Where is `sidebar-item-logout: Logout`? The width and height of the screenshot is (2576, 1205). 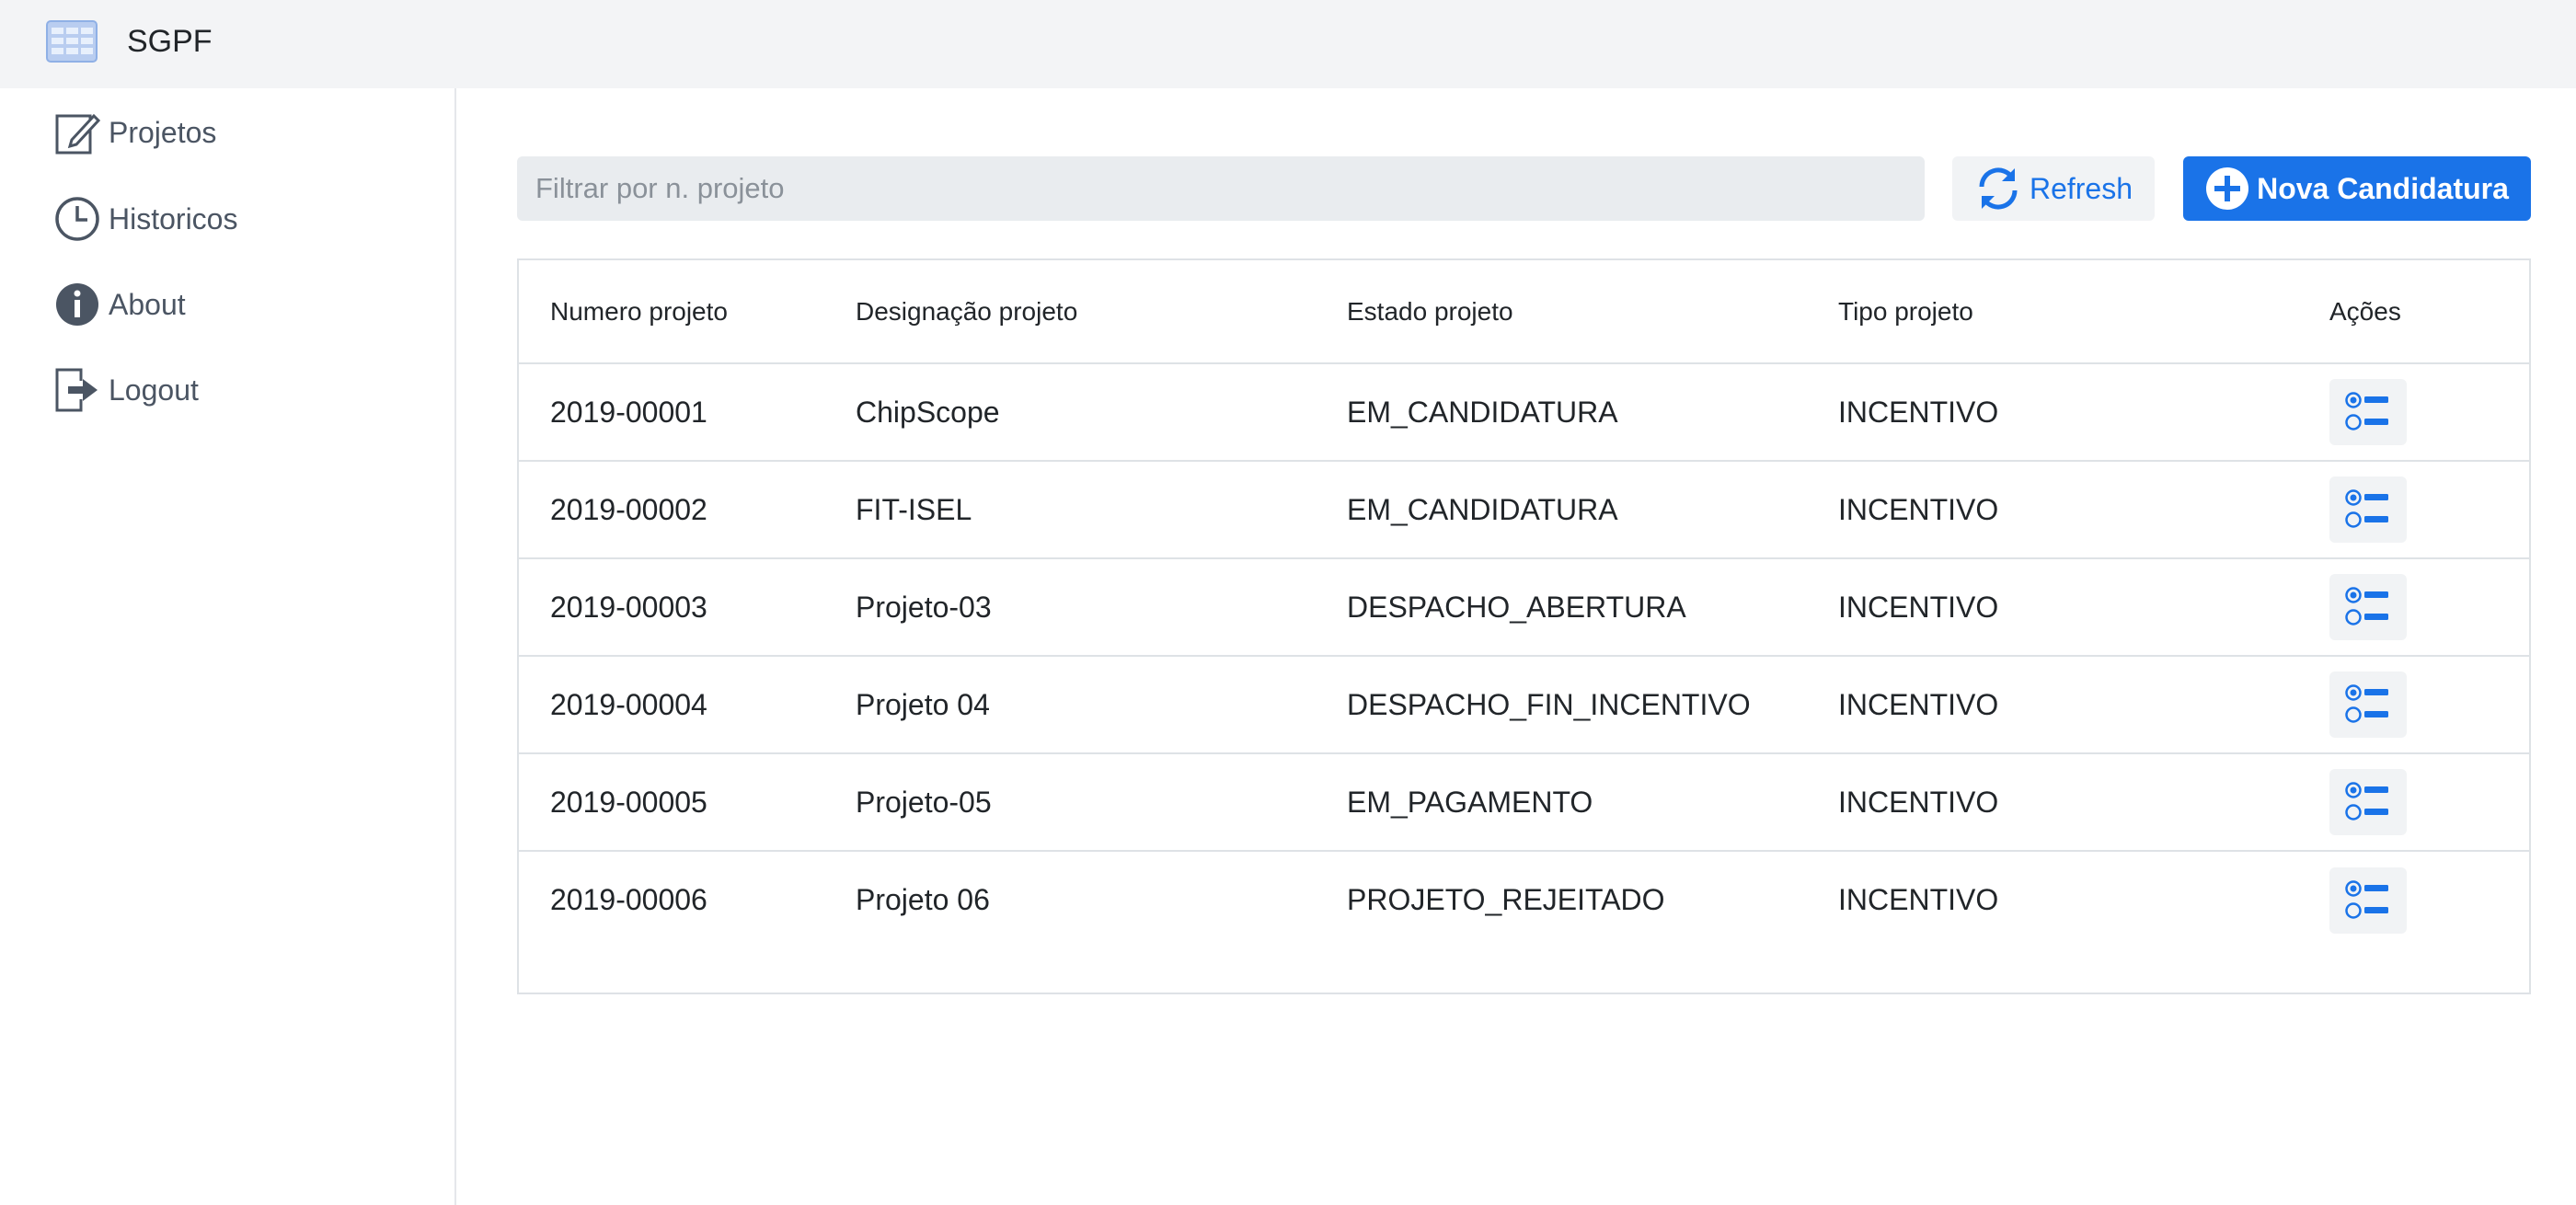 sidebar-item-logout: Logout is located at coordinates (126, 390).